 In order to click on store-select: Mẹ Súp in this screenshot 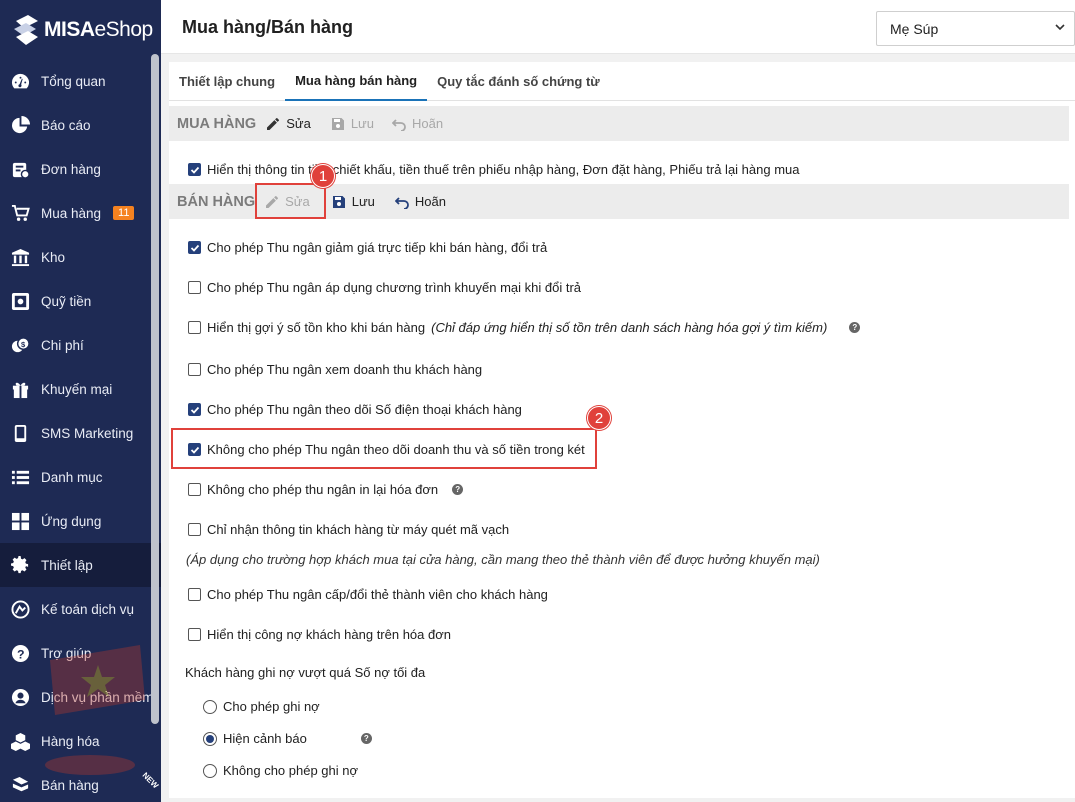, I will do `click(975, 28)`.